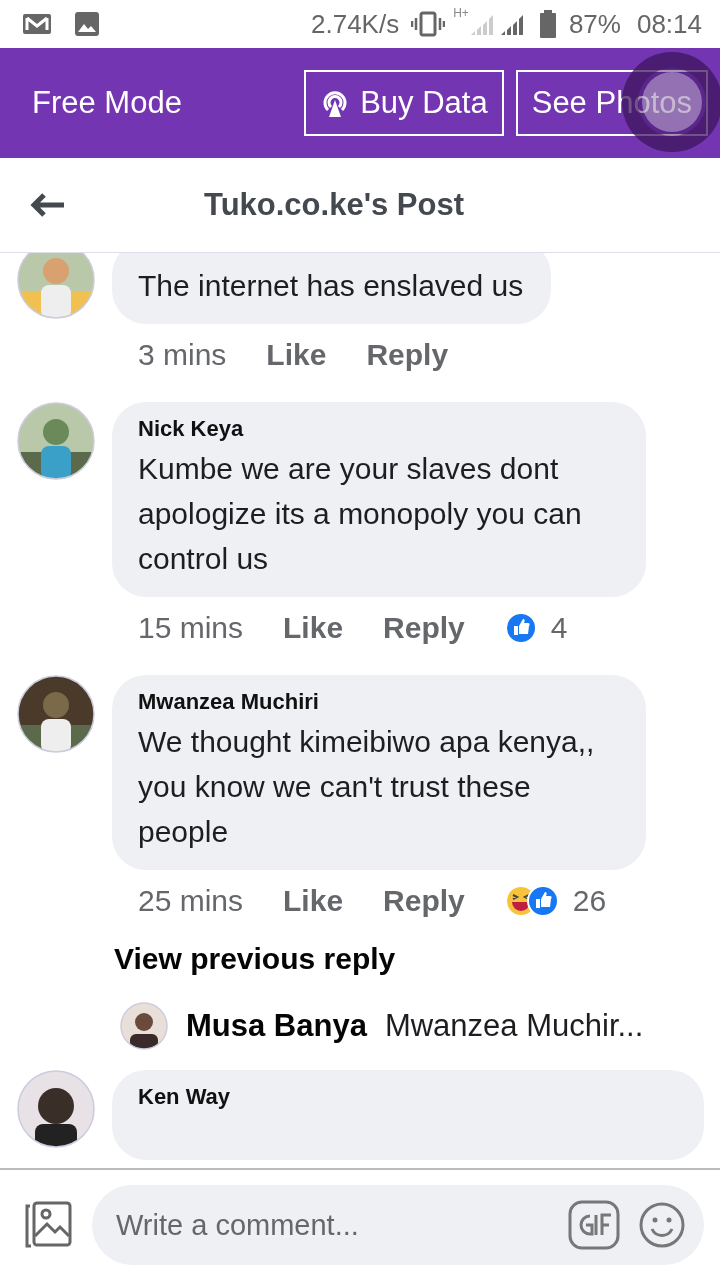  I want to click on reaction-count: 4, so click(559, 628).